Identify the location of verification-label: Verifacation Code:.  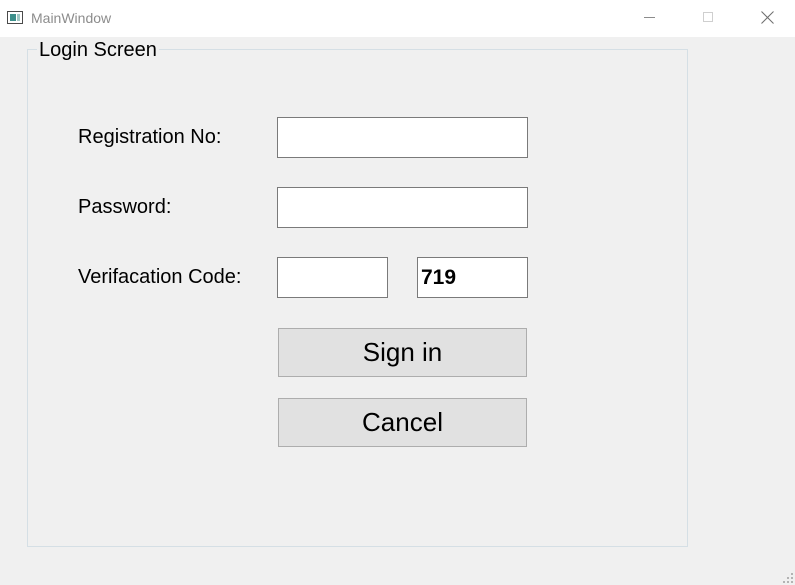
(160, 277).